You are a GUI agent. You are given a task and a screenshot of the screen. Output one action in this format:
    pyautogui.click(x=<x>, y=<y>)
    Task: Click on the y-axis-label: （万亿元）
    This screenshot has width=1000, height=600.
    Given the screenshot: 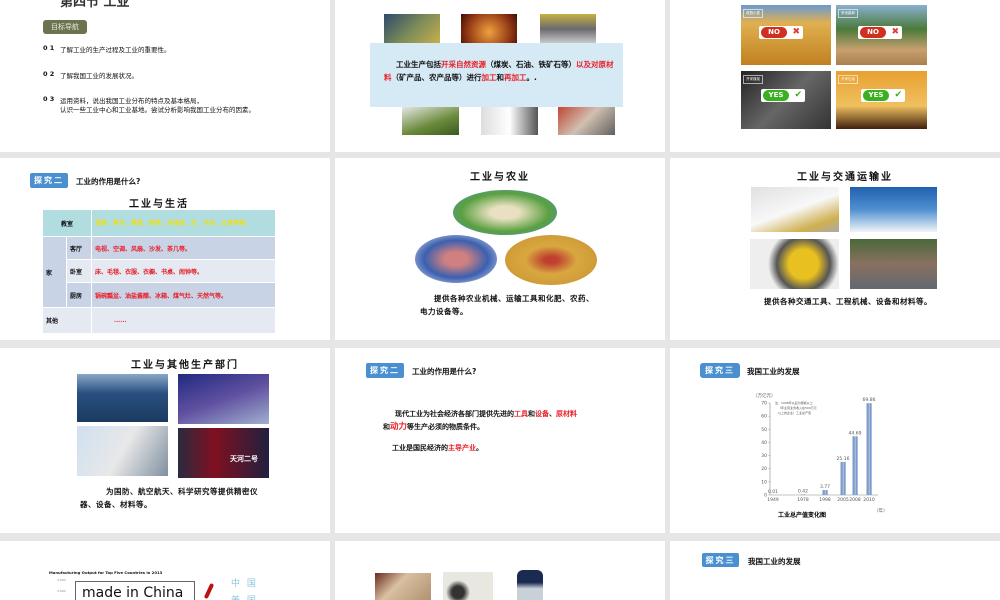 What is the action you would take?
    pyautogui.click(x=764, y=395)
    